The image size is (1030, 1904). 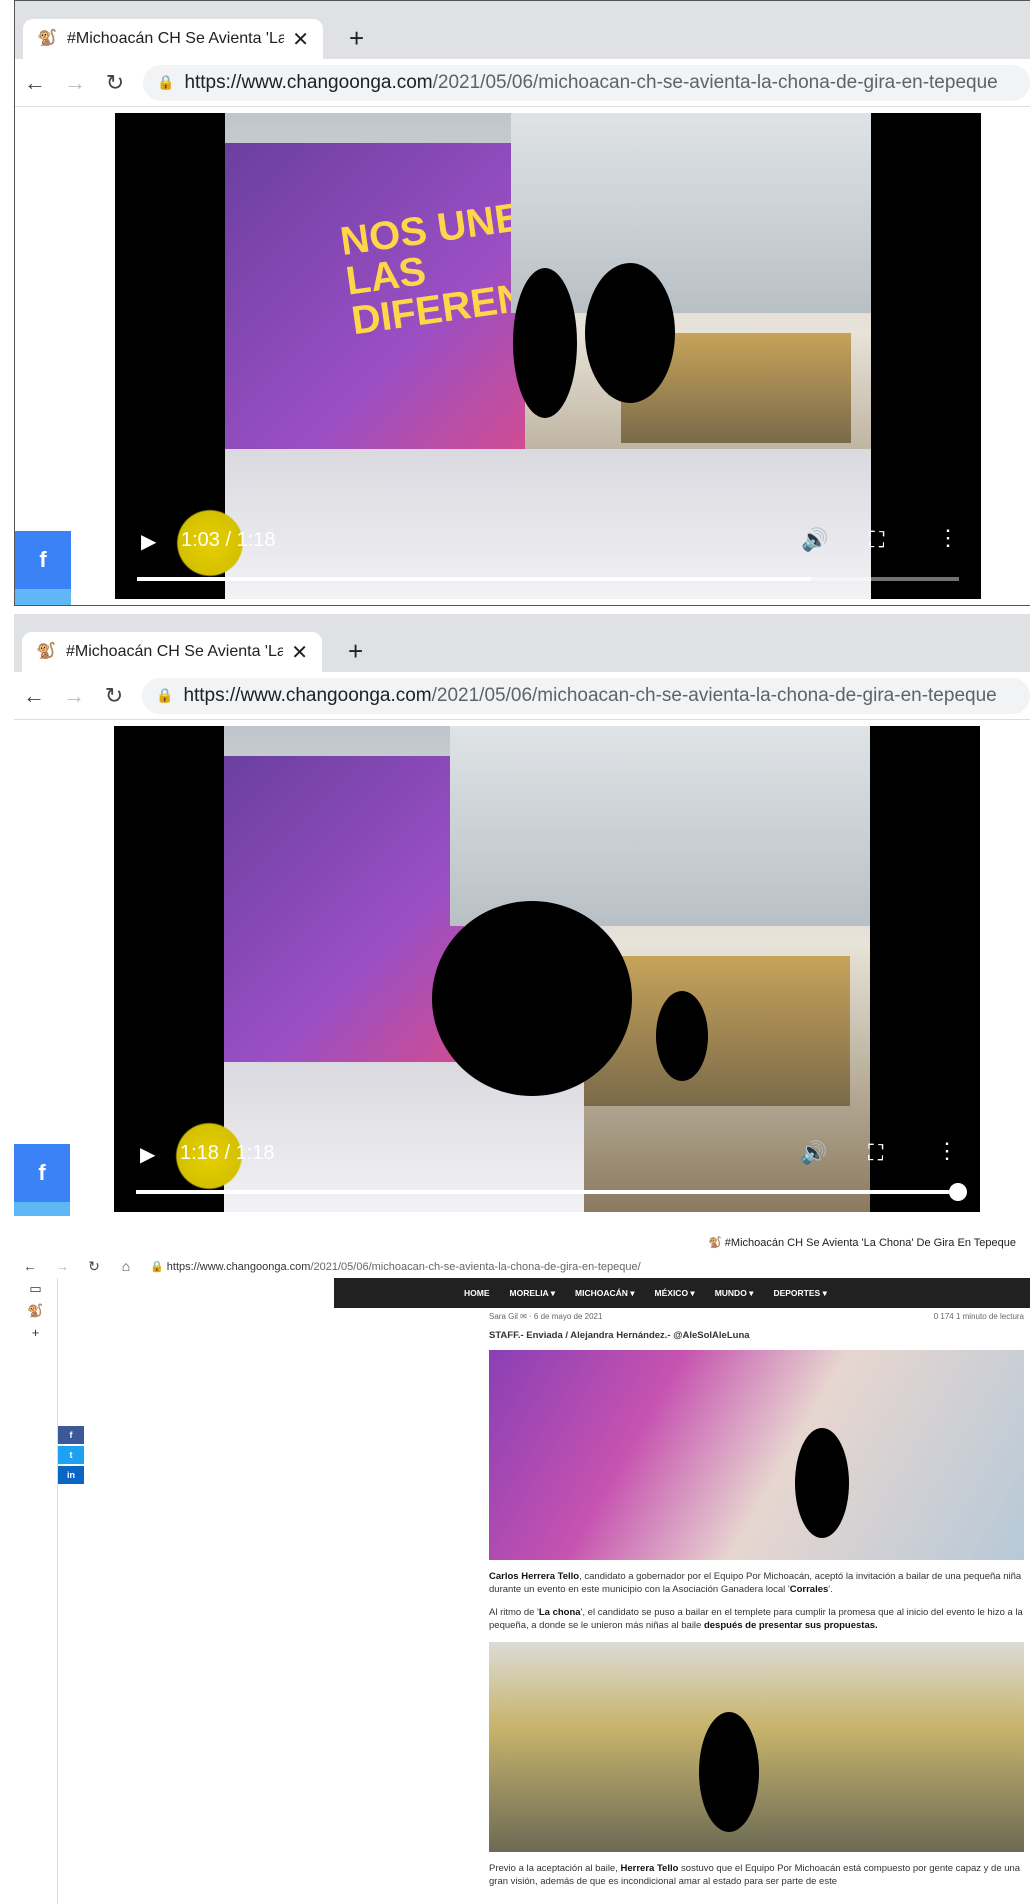 I want to click on twitter-icon: t, so click(x=71, y=1455).